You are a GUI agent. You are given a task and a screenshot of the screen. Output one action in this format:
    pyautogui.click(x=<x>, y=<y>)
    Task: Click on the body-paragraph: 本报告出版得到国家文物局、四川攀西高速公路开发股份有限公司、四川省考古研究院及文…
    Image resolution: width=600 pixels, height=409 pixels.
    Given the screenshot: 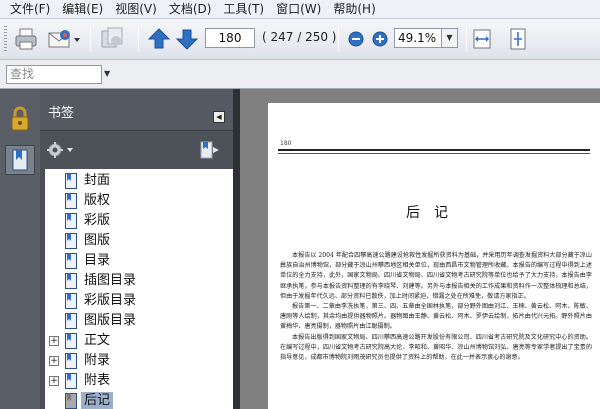 What is the action you would take?
    pyautogui.click(x=436, y=347)
    